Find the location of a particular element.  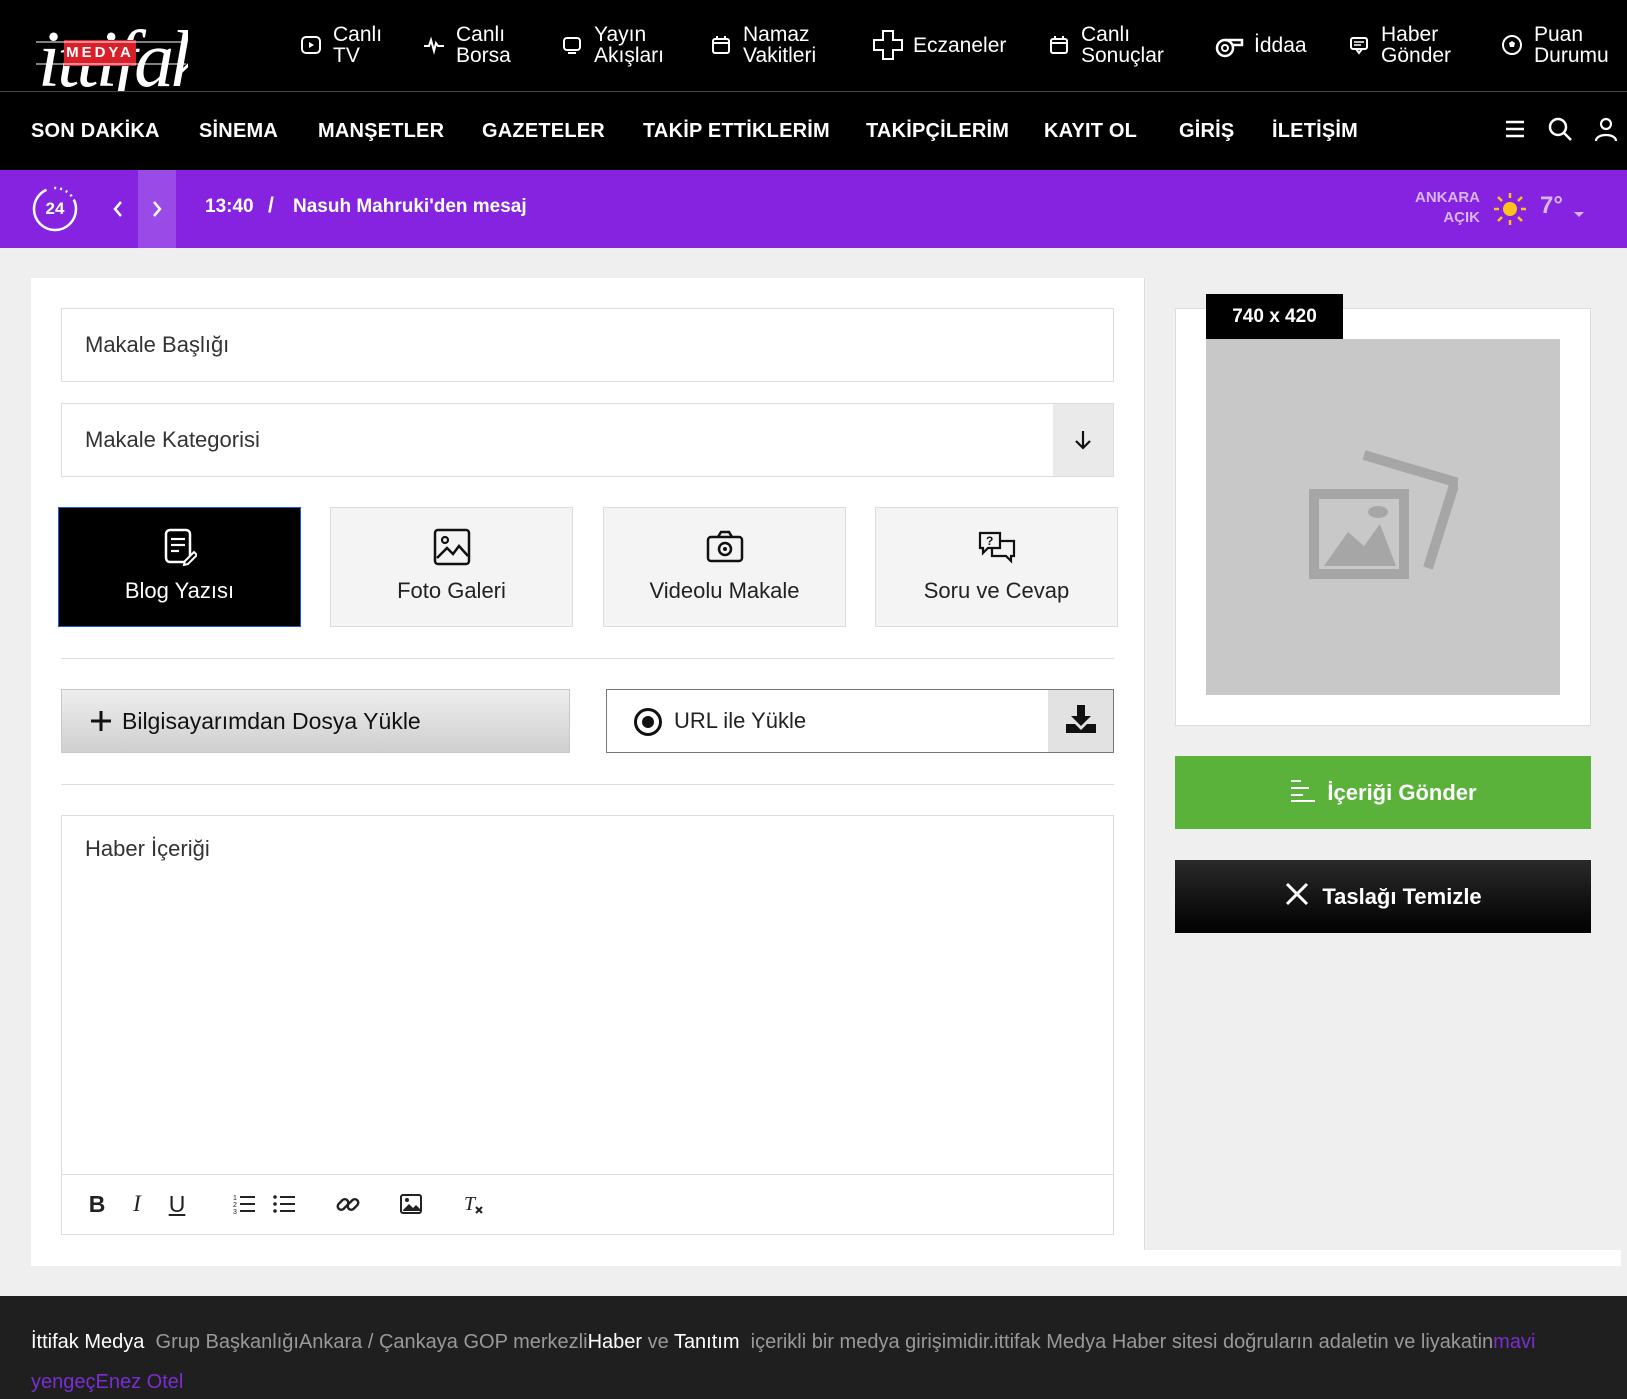

underline-button: U is located at coordinates (177, 1204).